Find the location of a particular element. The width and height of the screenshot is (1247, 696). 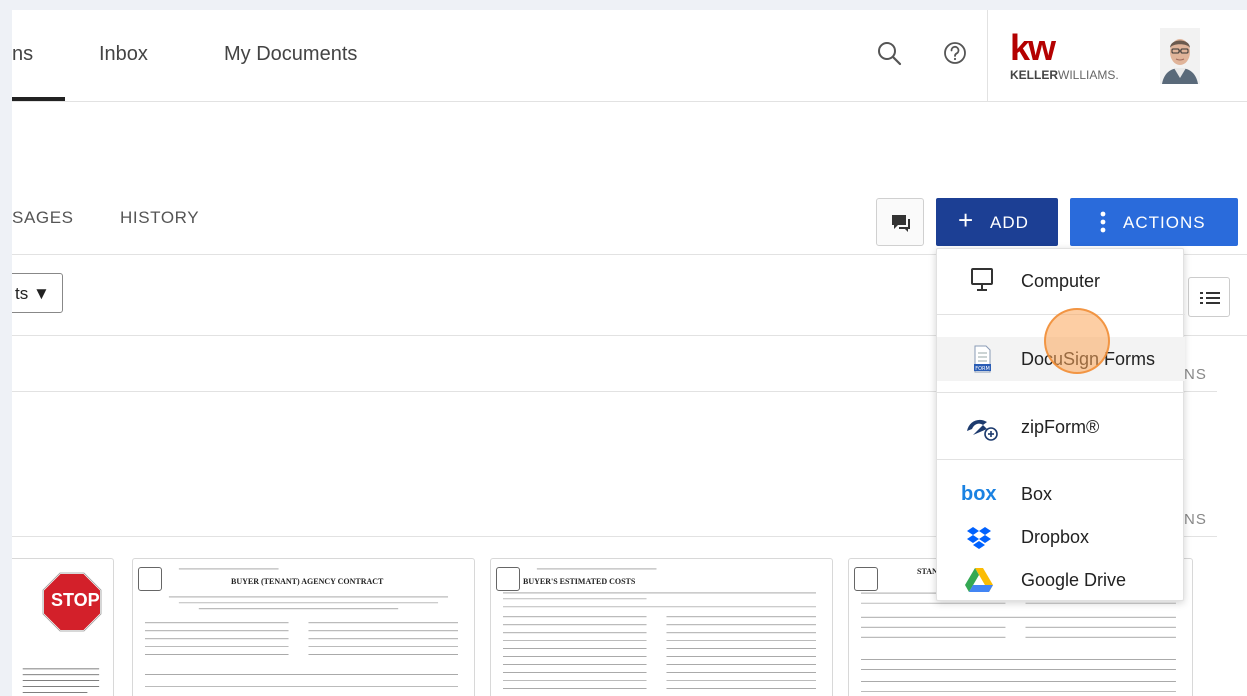

subtab-history: HISTORY is located at coordinates (159, 218).